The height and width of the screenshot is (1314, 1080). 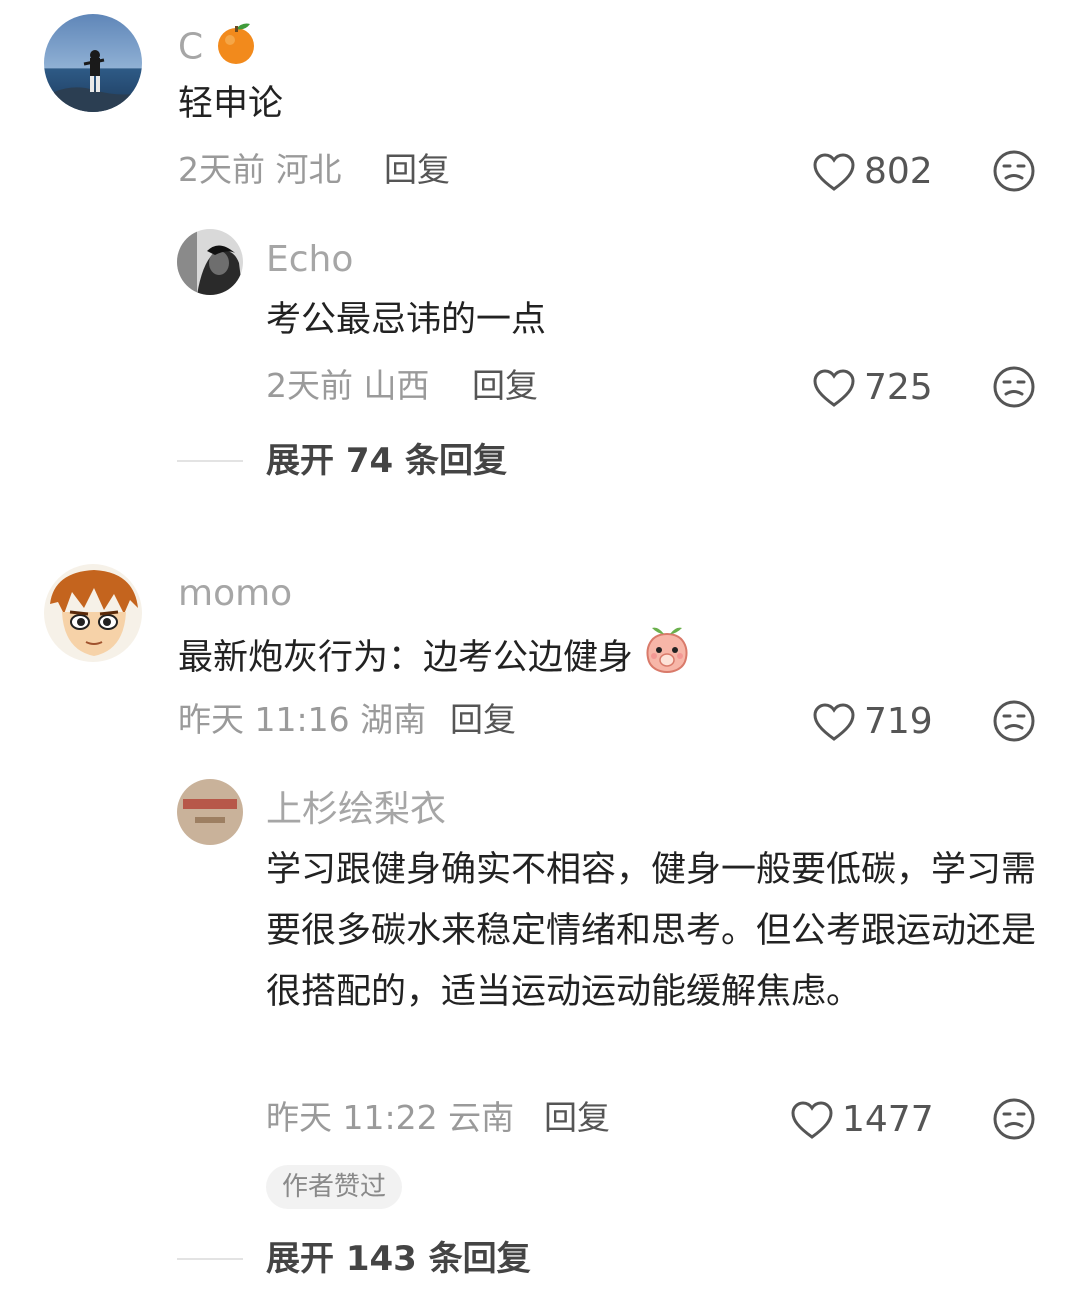 I want to click on like-button: 725, so click(x=872, y=388).